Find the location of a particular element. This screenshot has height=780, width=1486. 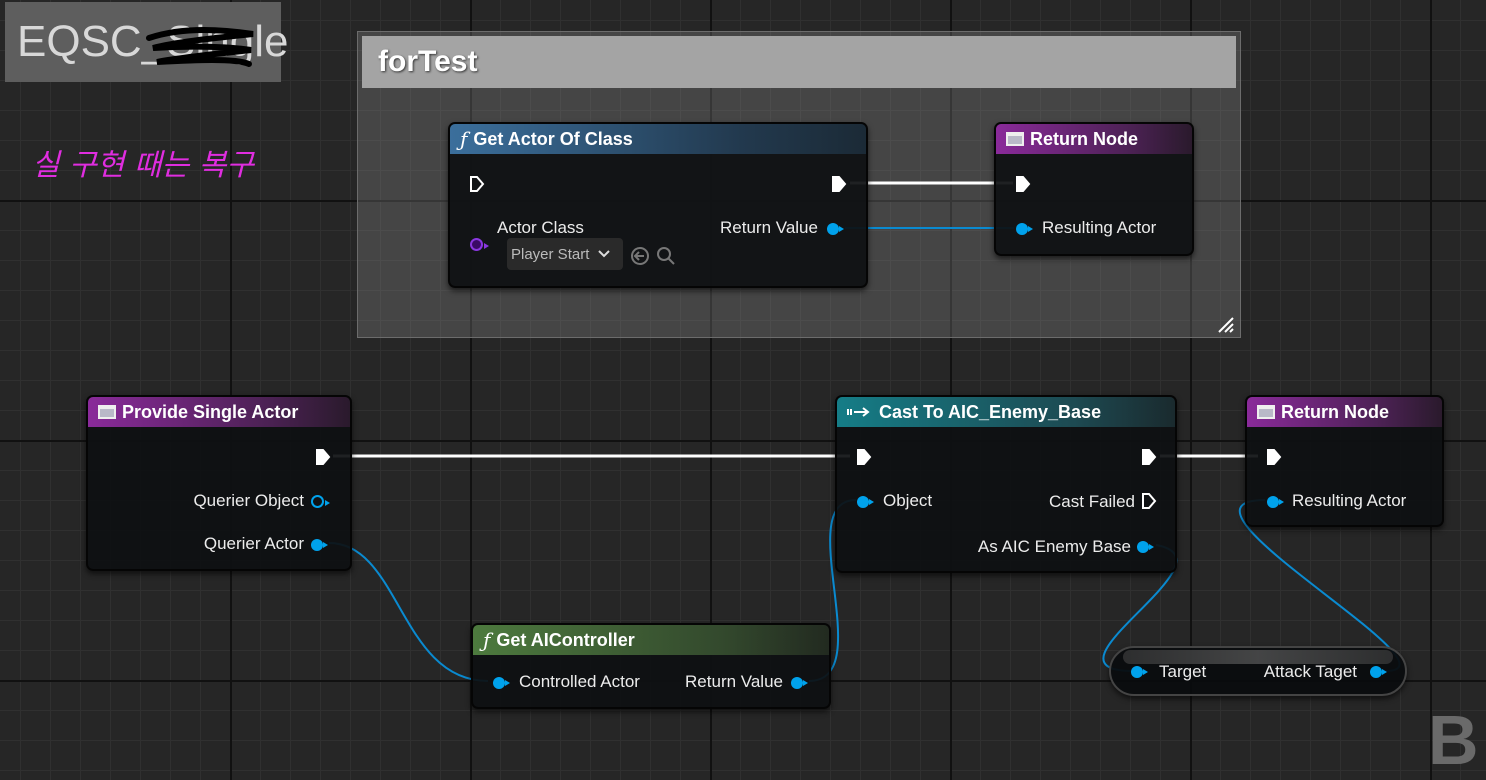

controlled-actor-pin is located at coordinates (501, 683).